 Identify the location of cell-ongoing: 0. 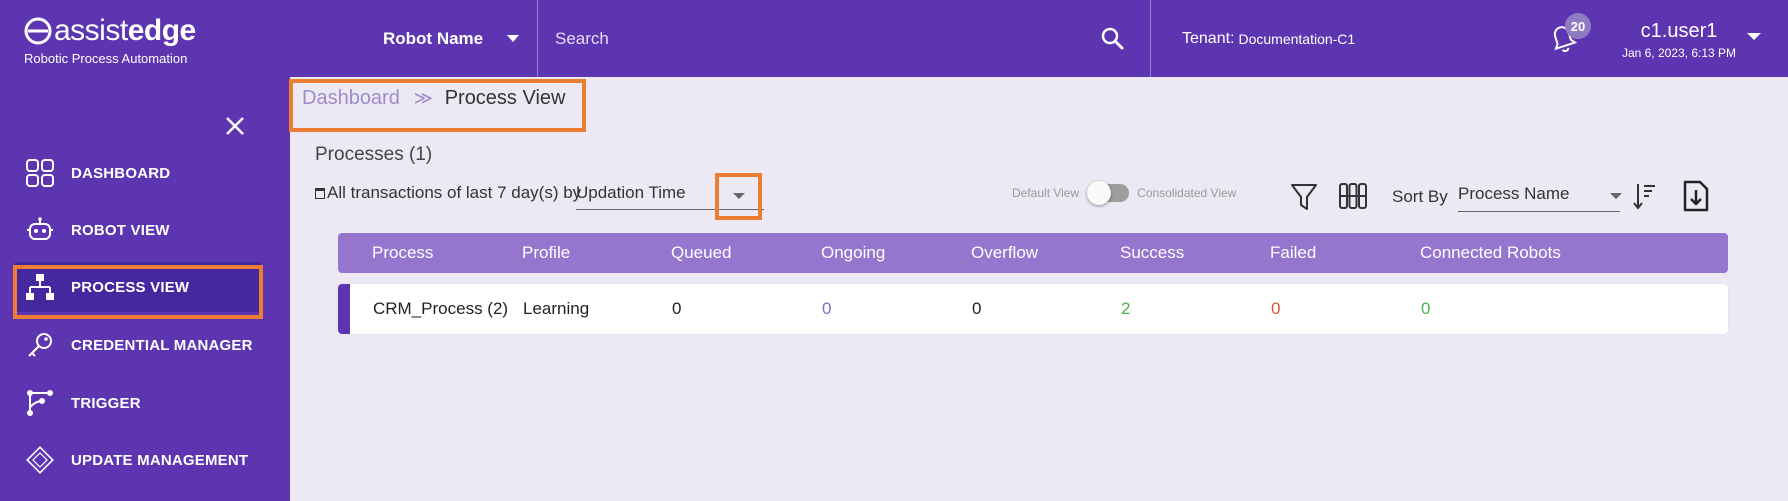
(827, 308).